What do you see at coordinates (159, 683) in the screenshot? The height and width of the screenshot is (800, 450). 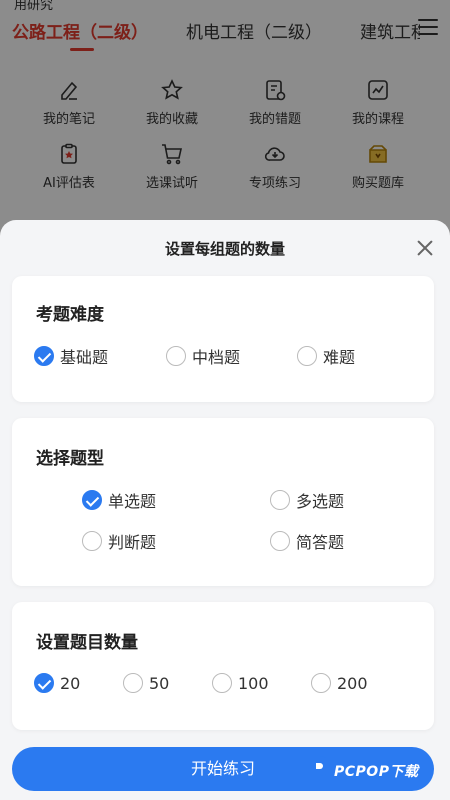 I see `option-label: 50` at bounding box center [159, 683].